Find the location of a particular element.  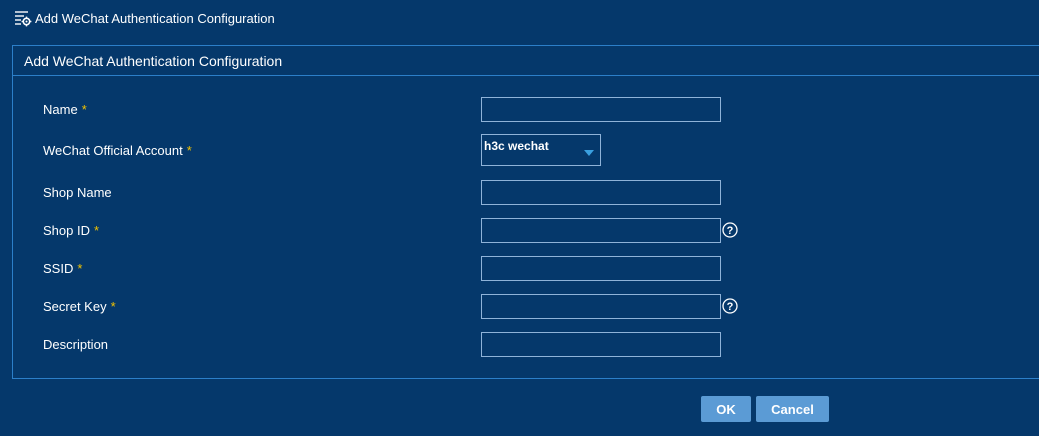

ssid-label-text: SSID is located at coordinates (58, 268).